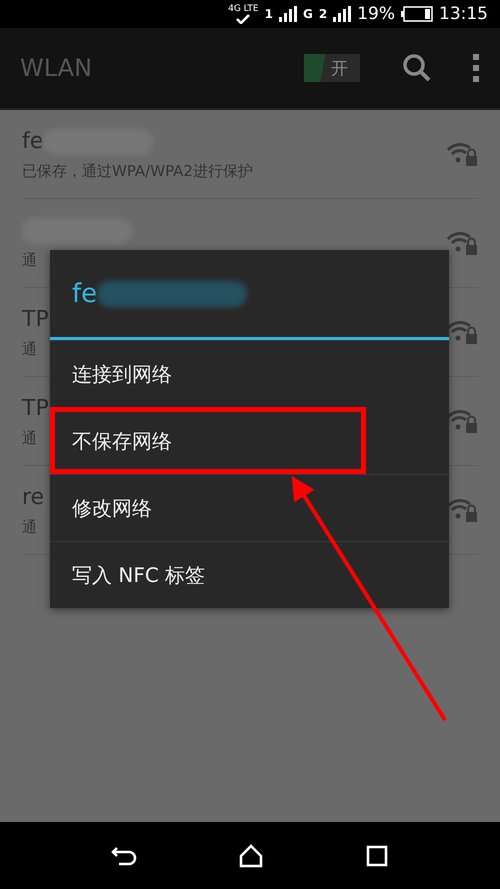 This screenshot has width=500, height=889. I want to click on screen-title: WLAN, so click(57, 68).